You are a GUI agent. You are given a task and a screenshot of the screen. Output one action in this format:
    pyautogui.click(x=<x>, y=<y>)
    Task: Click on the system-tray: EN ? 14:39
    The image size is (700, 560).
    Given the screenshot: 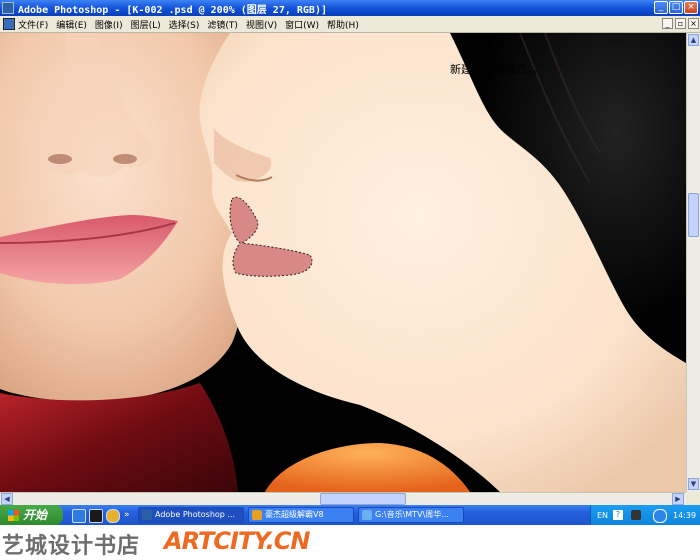 What is the action you would take?
    pyautogui.click(x=645, y=515)
    